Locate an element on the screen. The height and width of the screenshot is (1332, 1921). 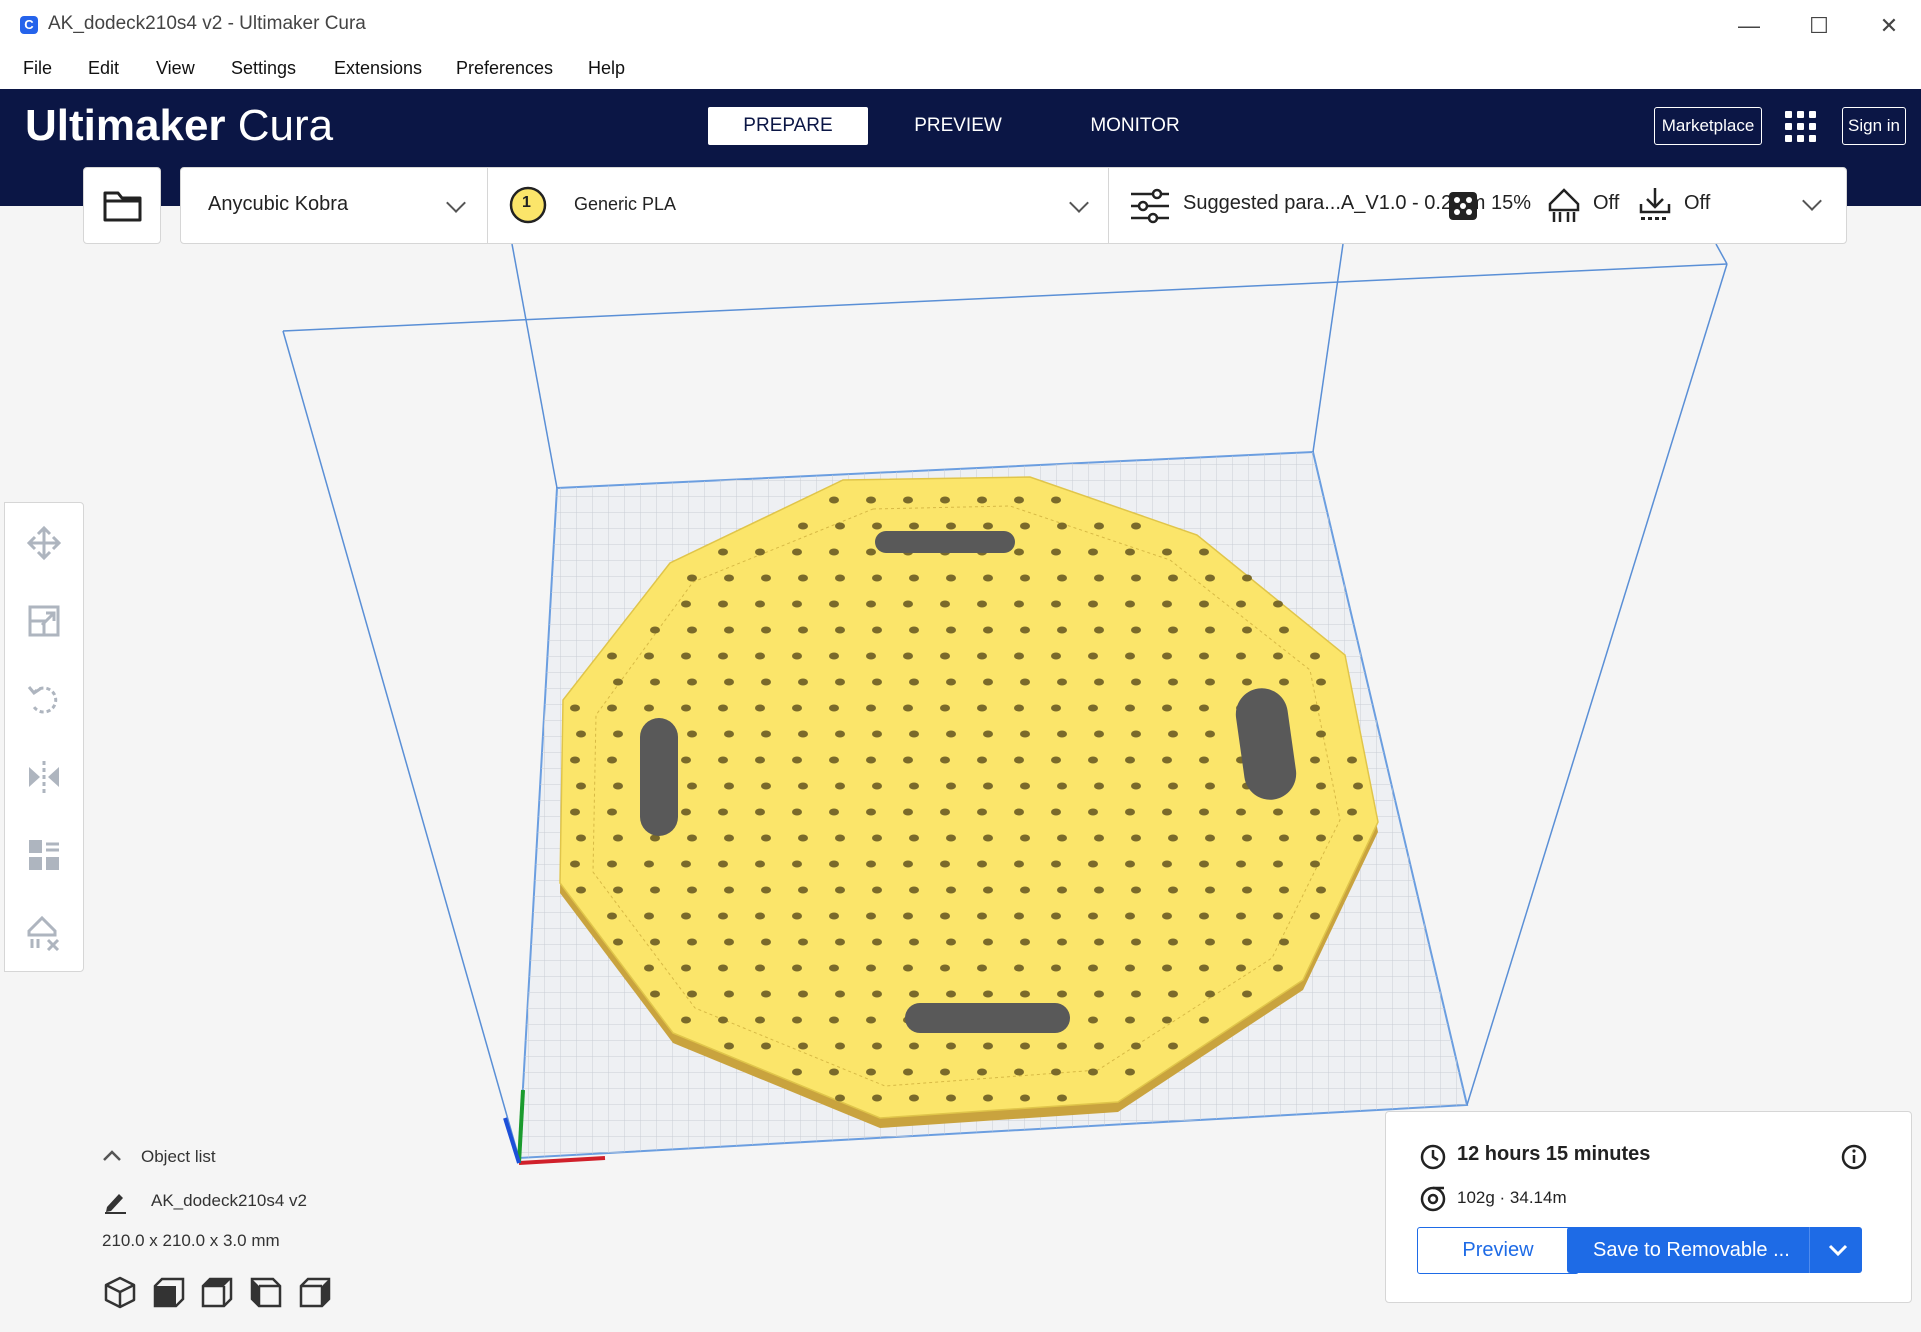
rotate-icon is located at coordinates (44, 699).